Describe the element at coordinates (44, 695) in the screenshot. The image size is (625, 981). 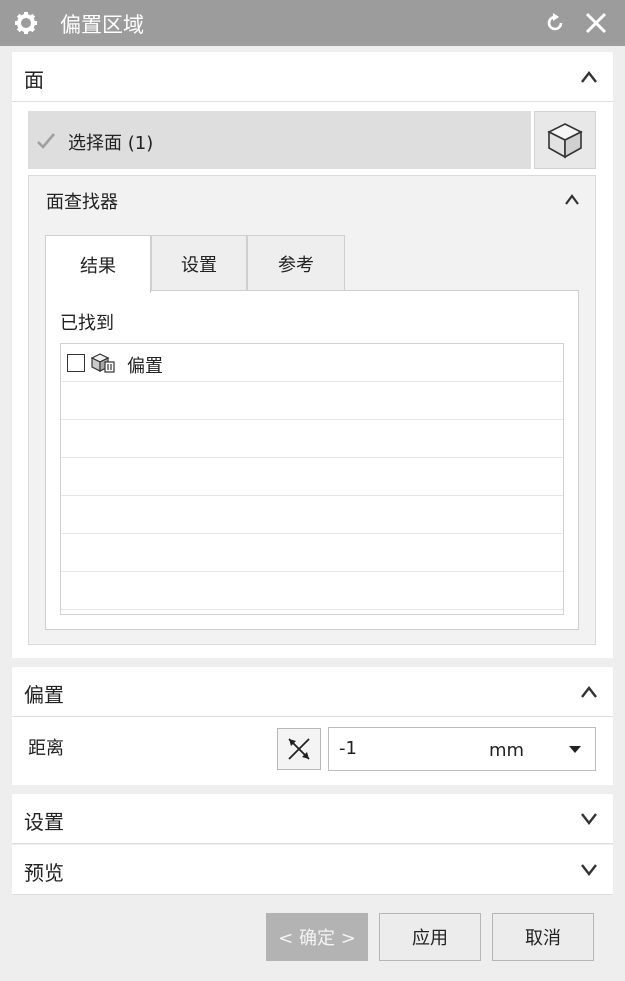
I see `offset-section-title: 偏置` at that location.